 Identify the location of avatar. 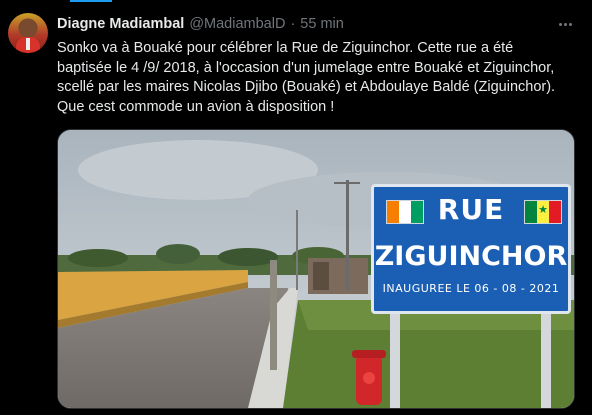
(28, 33).